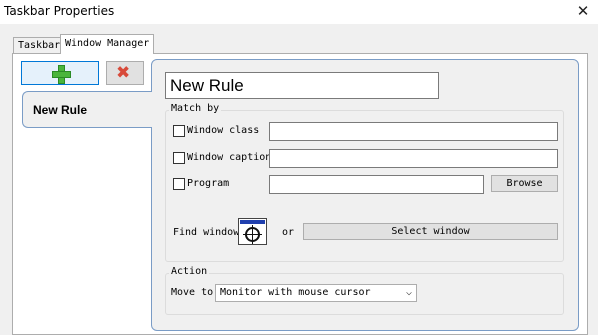  Describe the element at coordinates (179, 131) in the screenshot. I see `window-class-checkbox` at that location.